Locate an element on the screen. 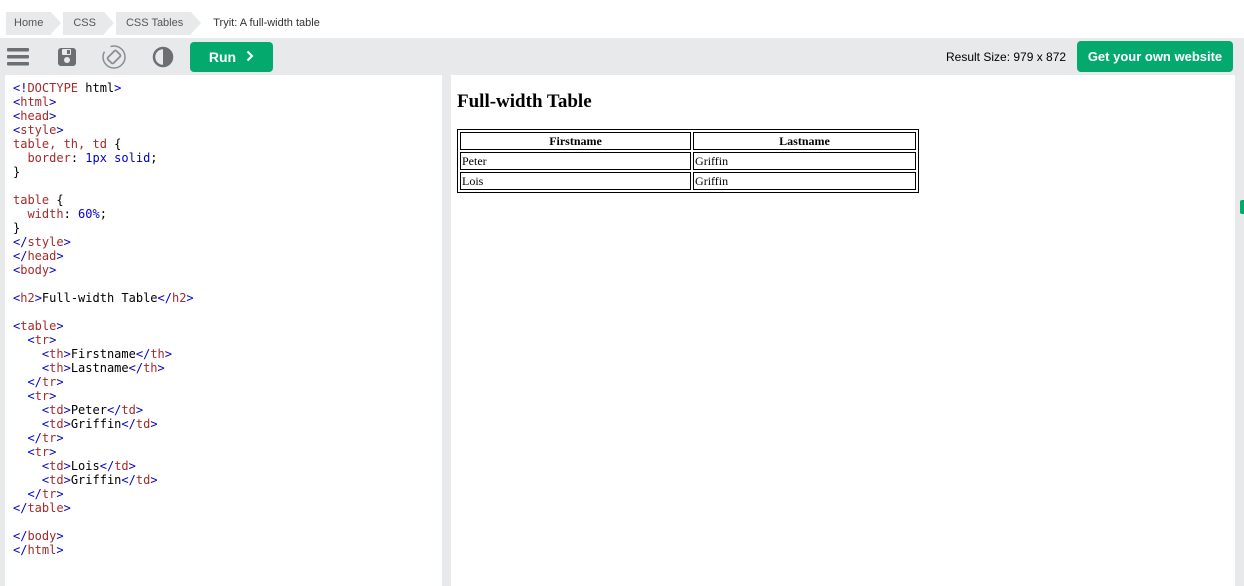  code-line: table, th, td { is located at coordinates (67, 144).